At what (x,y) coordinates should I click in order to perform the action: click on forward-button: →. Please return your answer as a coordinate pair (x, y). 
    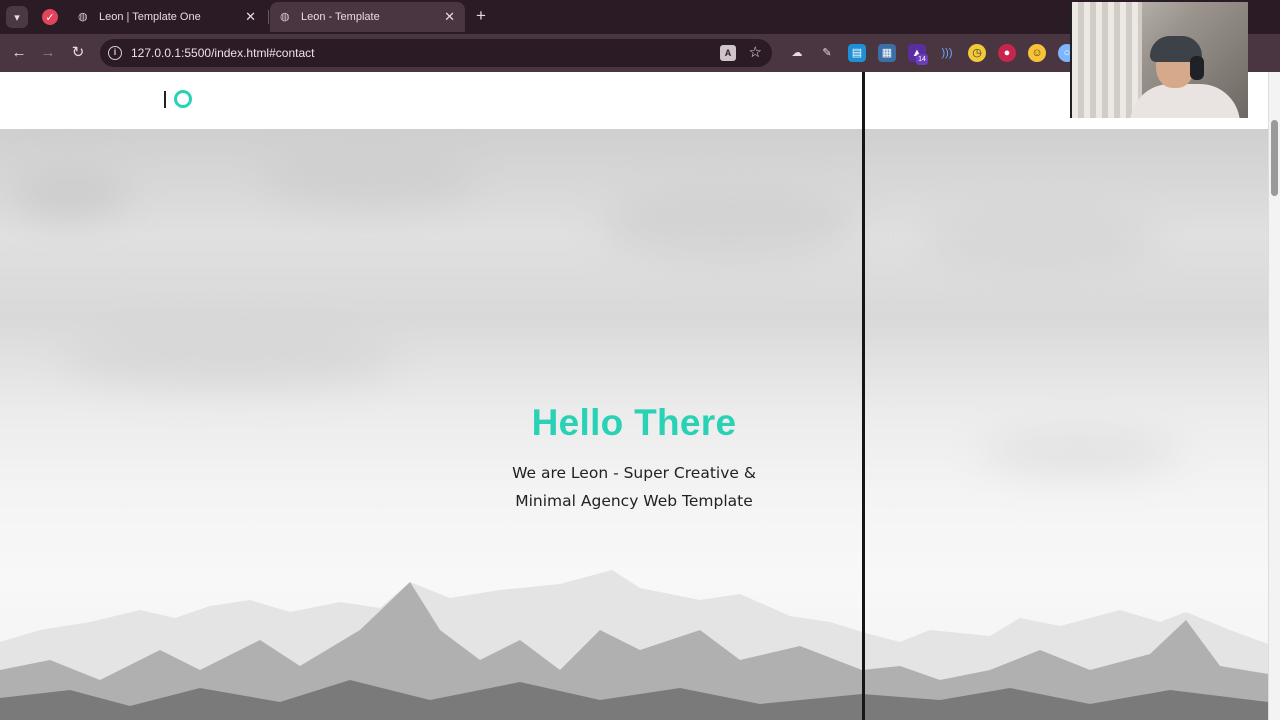
    Looking at the image, I should click on (48, 53).